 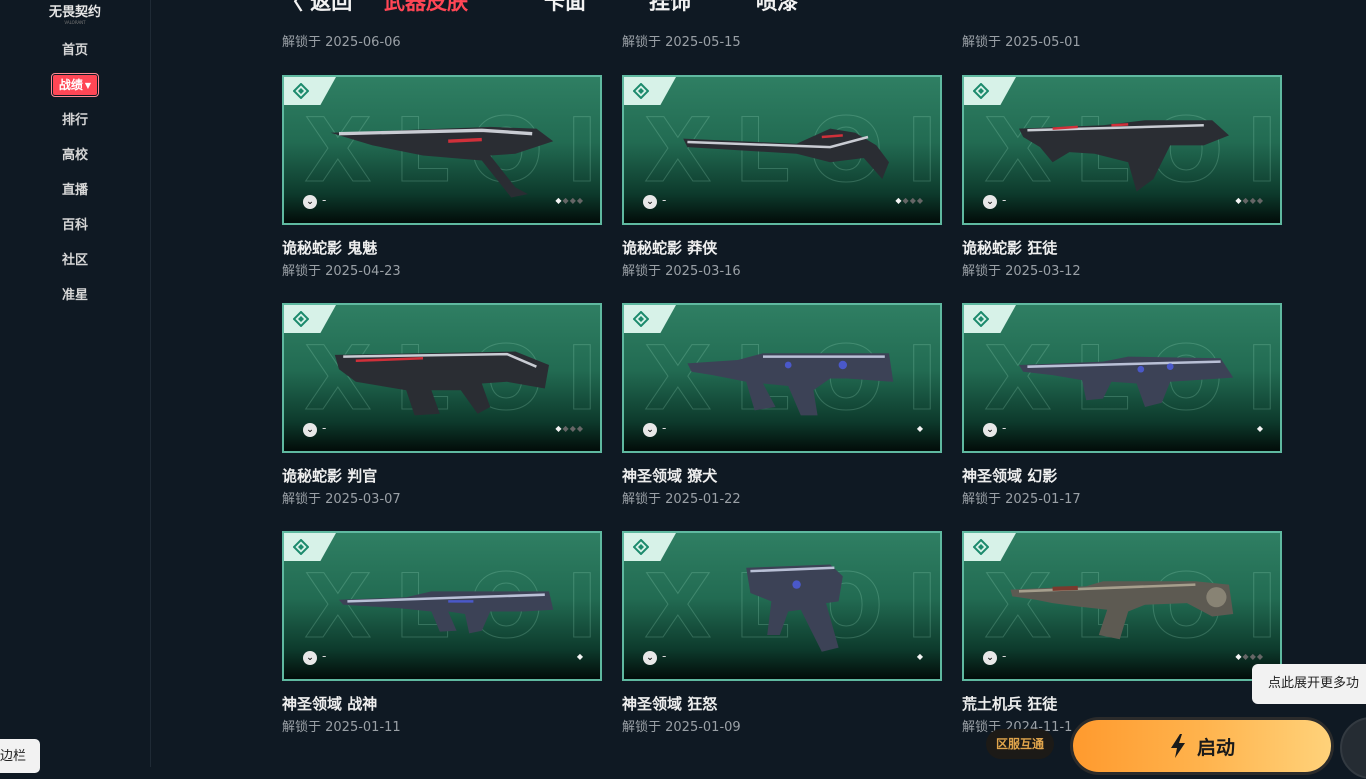 I want to click on tab-cards: 卡面, so click(x=565, y=8).